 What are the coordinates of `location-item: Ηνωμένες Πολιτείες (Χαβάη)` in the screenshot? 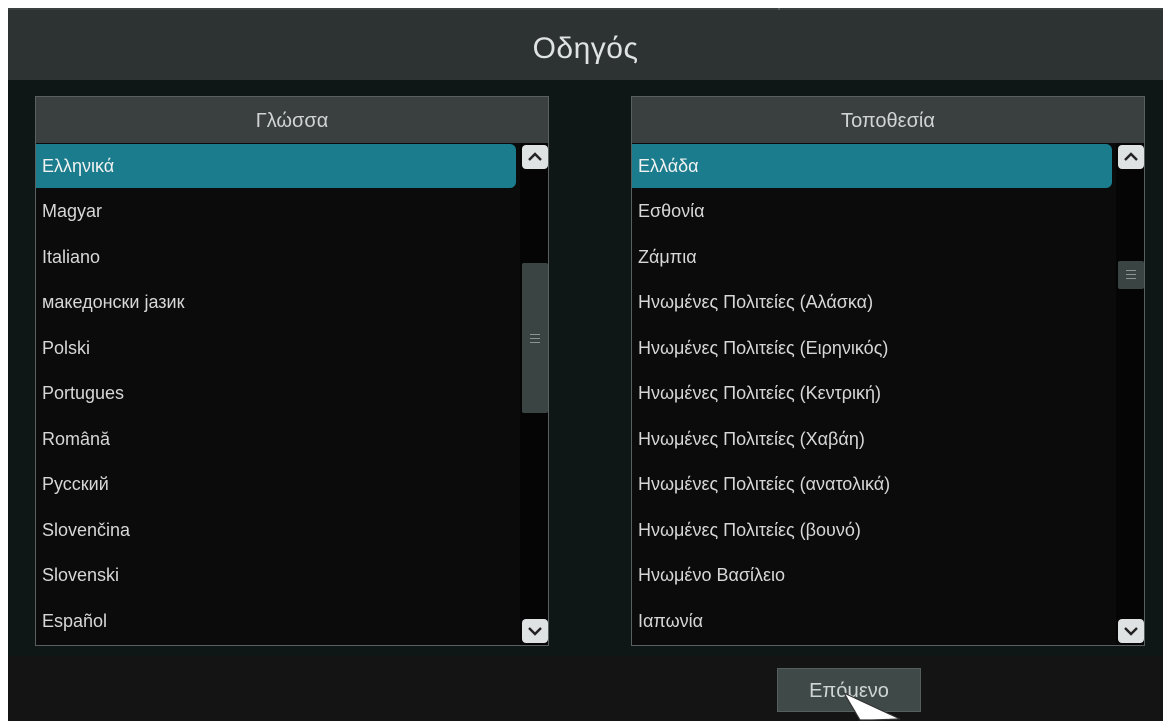 It's located at (872, 439).